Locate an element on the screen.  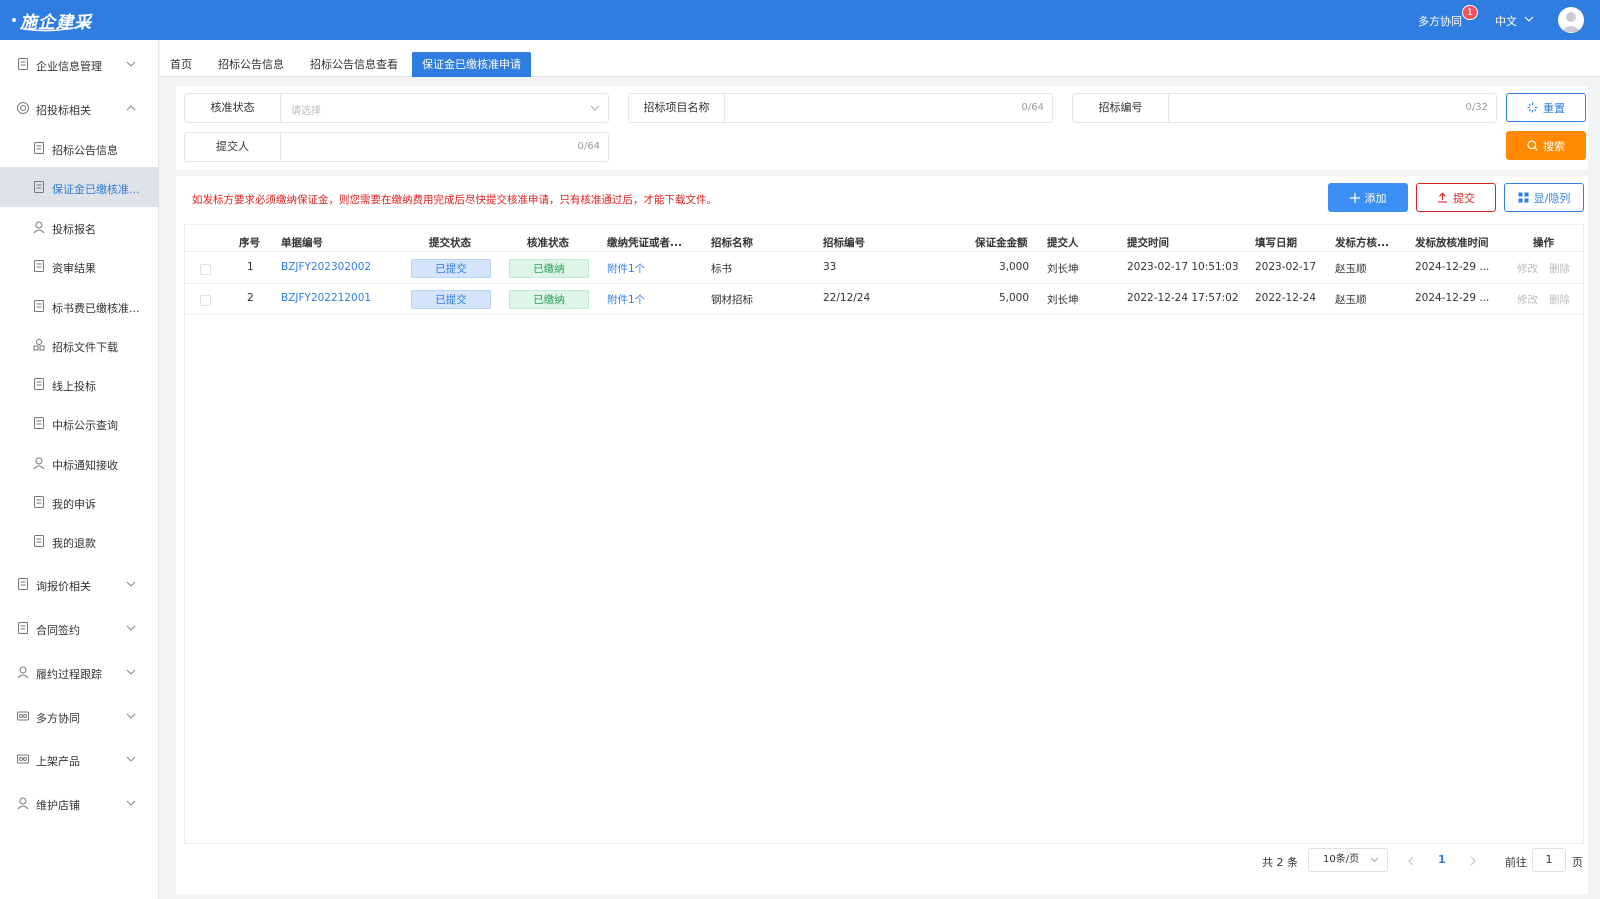
next-page-icon is located at coordinates (1473, 861).